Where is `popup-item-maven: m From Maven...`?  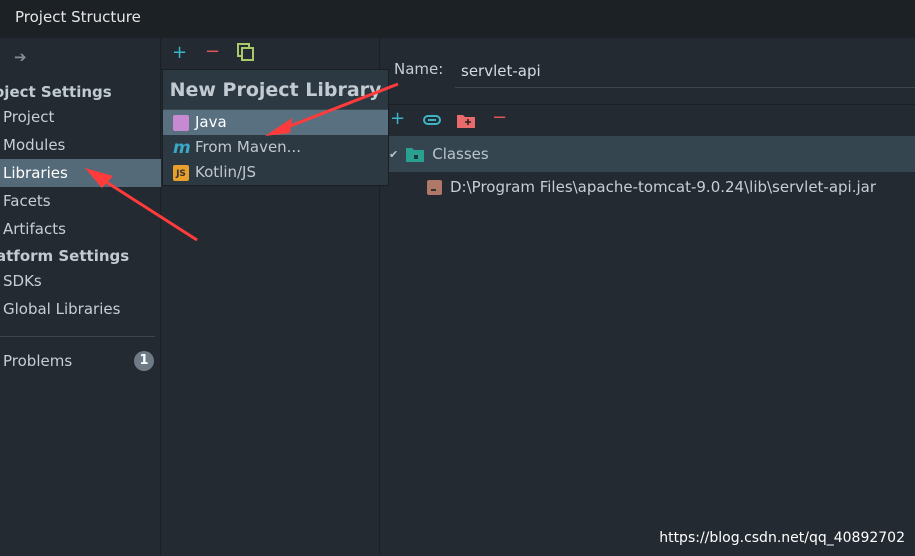
popup-item-maven: m From Maven... is located at coordinates (275, 147).